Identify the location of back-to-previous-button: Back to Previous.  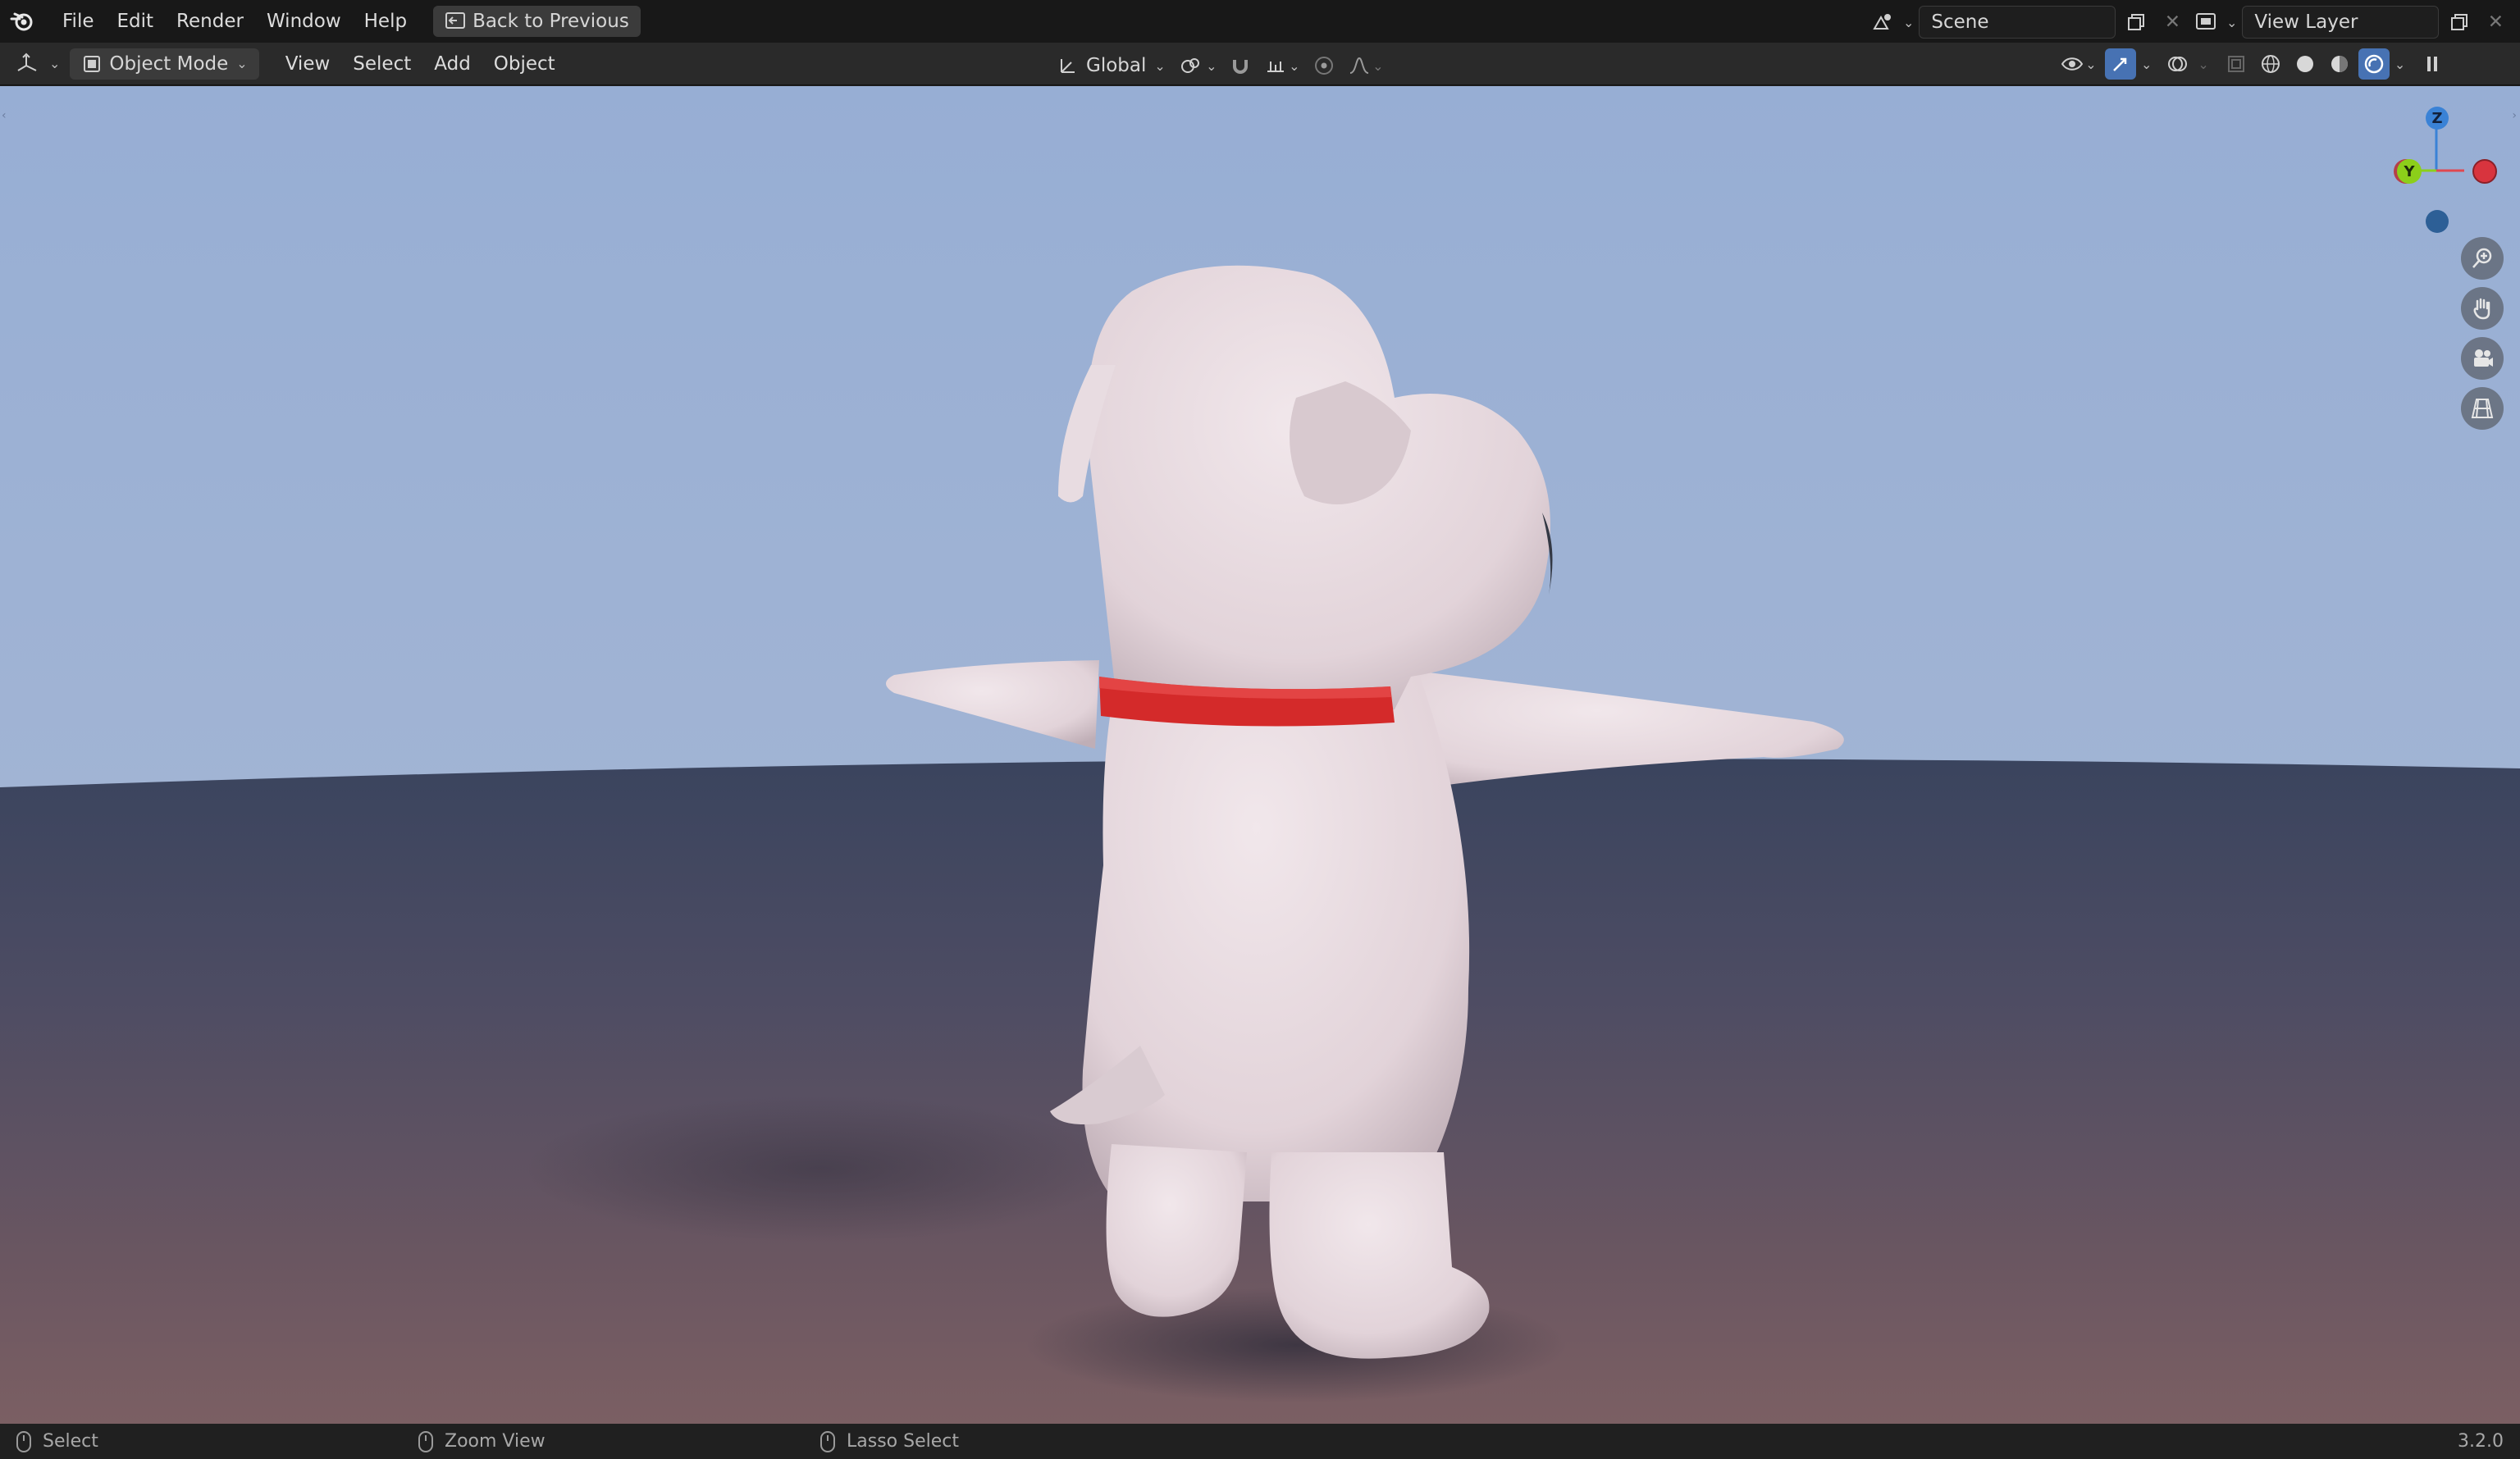
(537, 21).